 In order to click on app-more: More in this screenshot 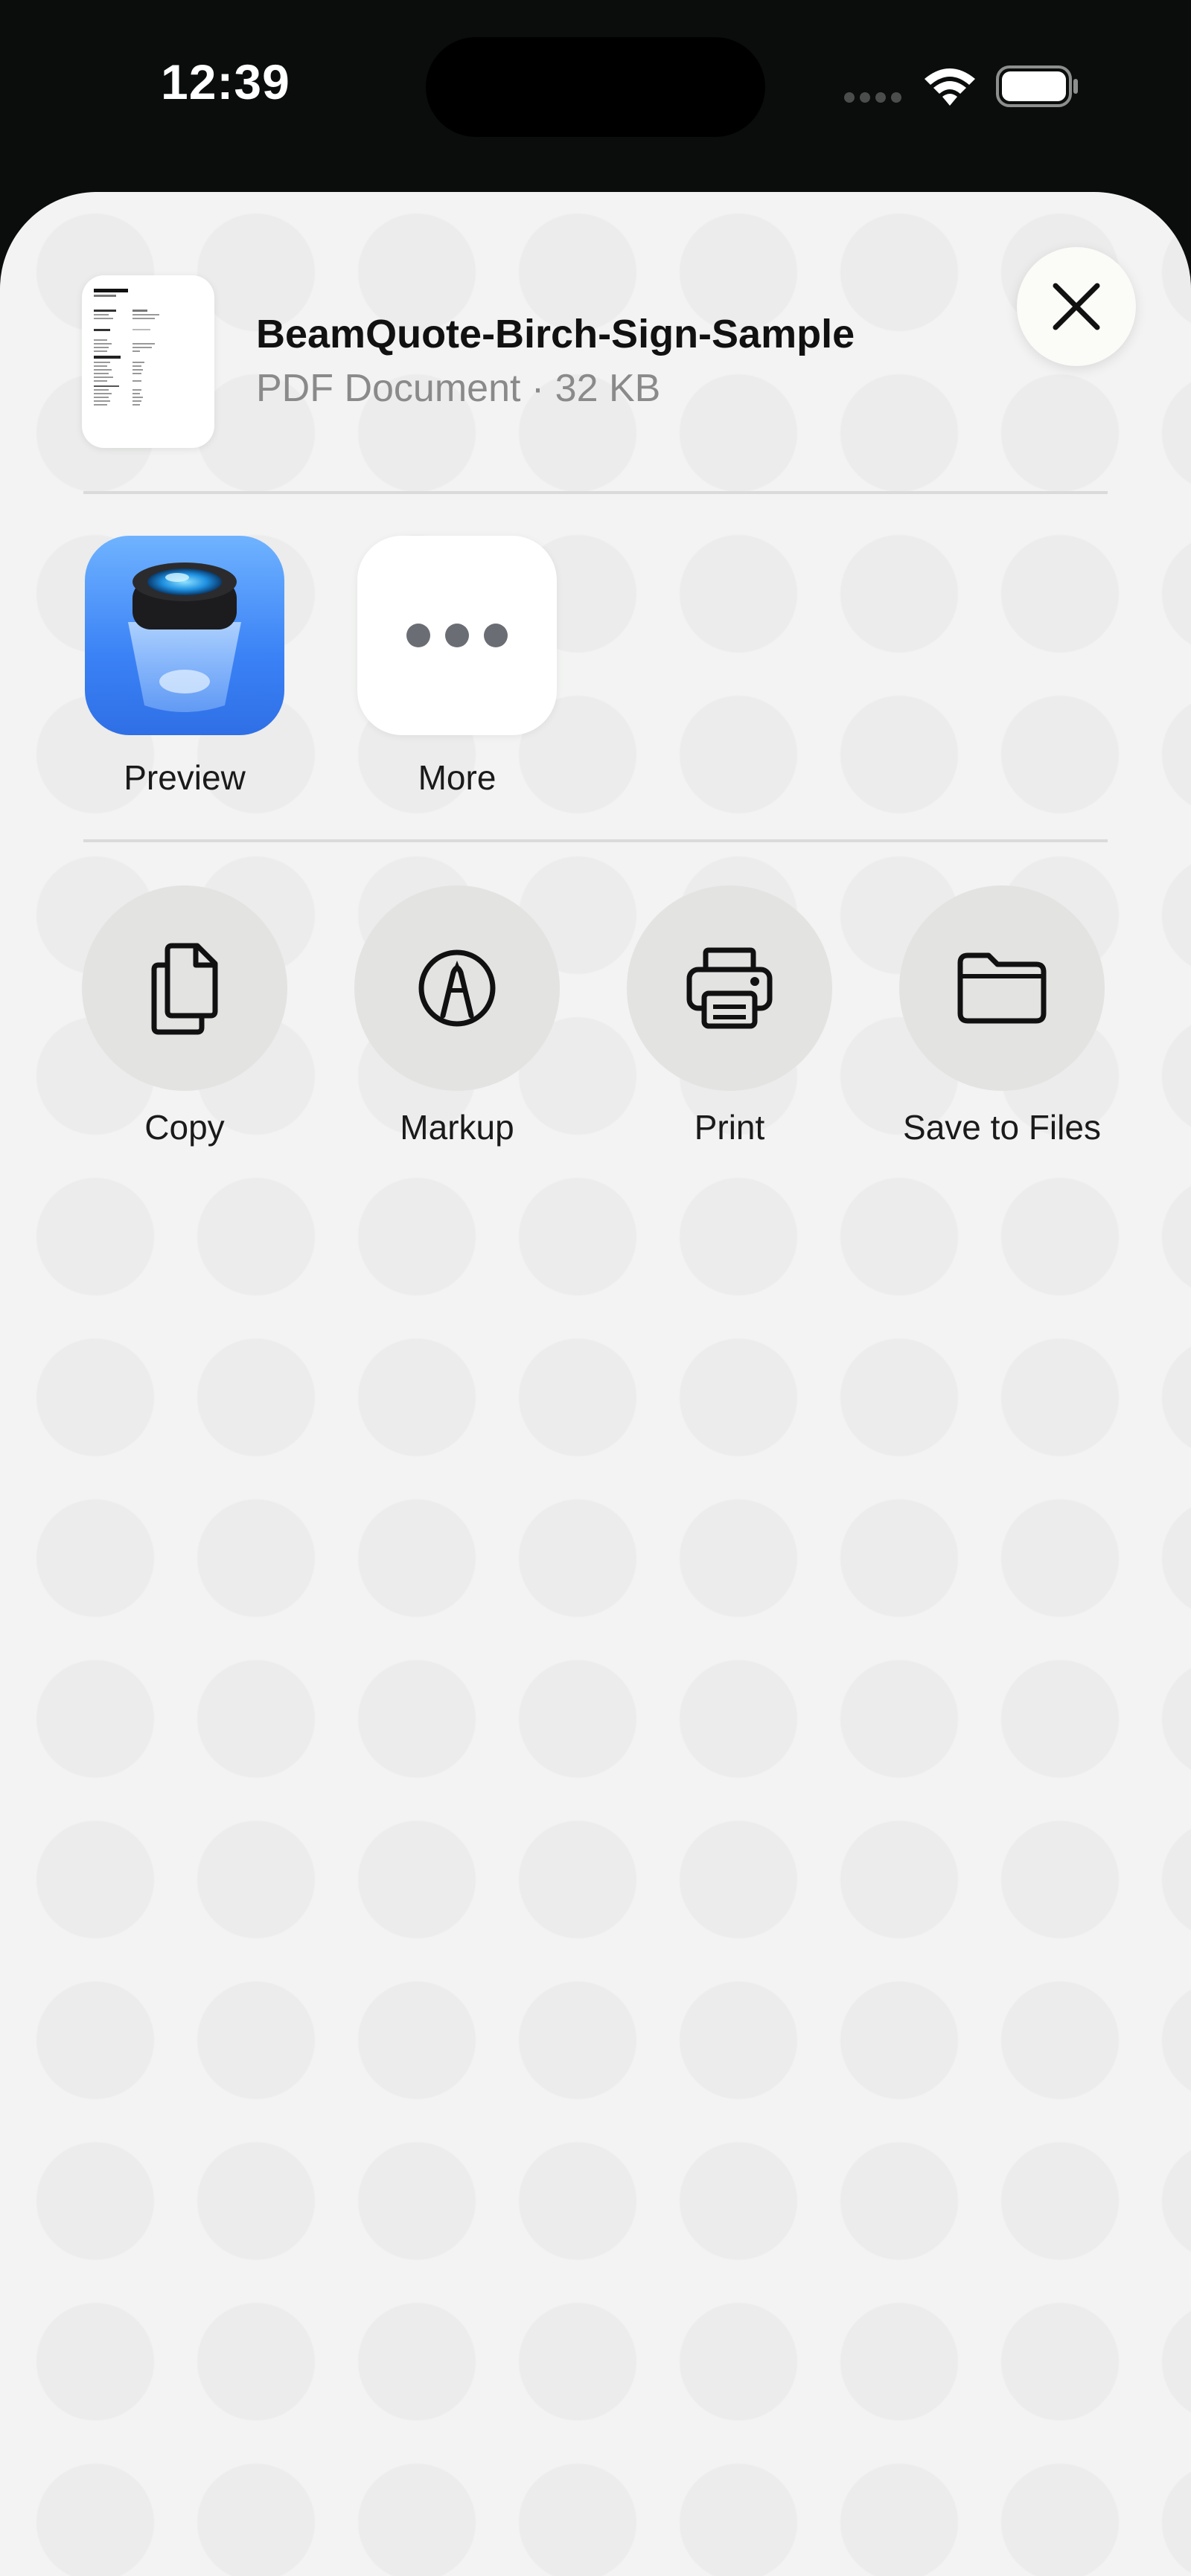, I will do `click(457, 667)`.